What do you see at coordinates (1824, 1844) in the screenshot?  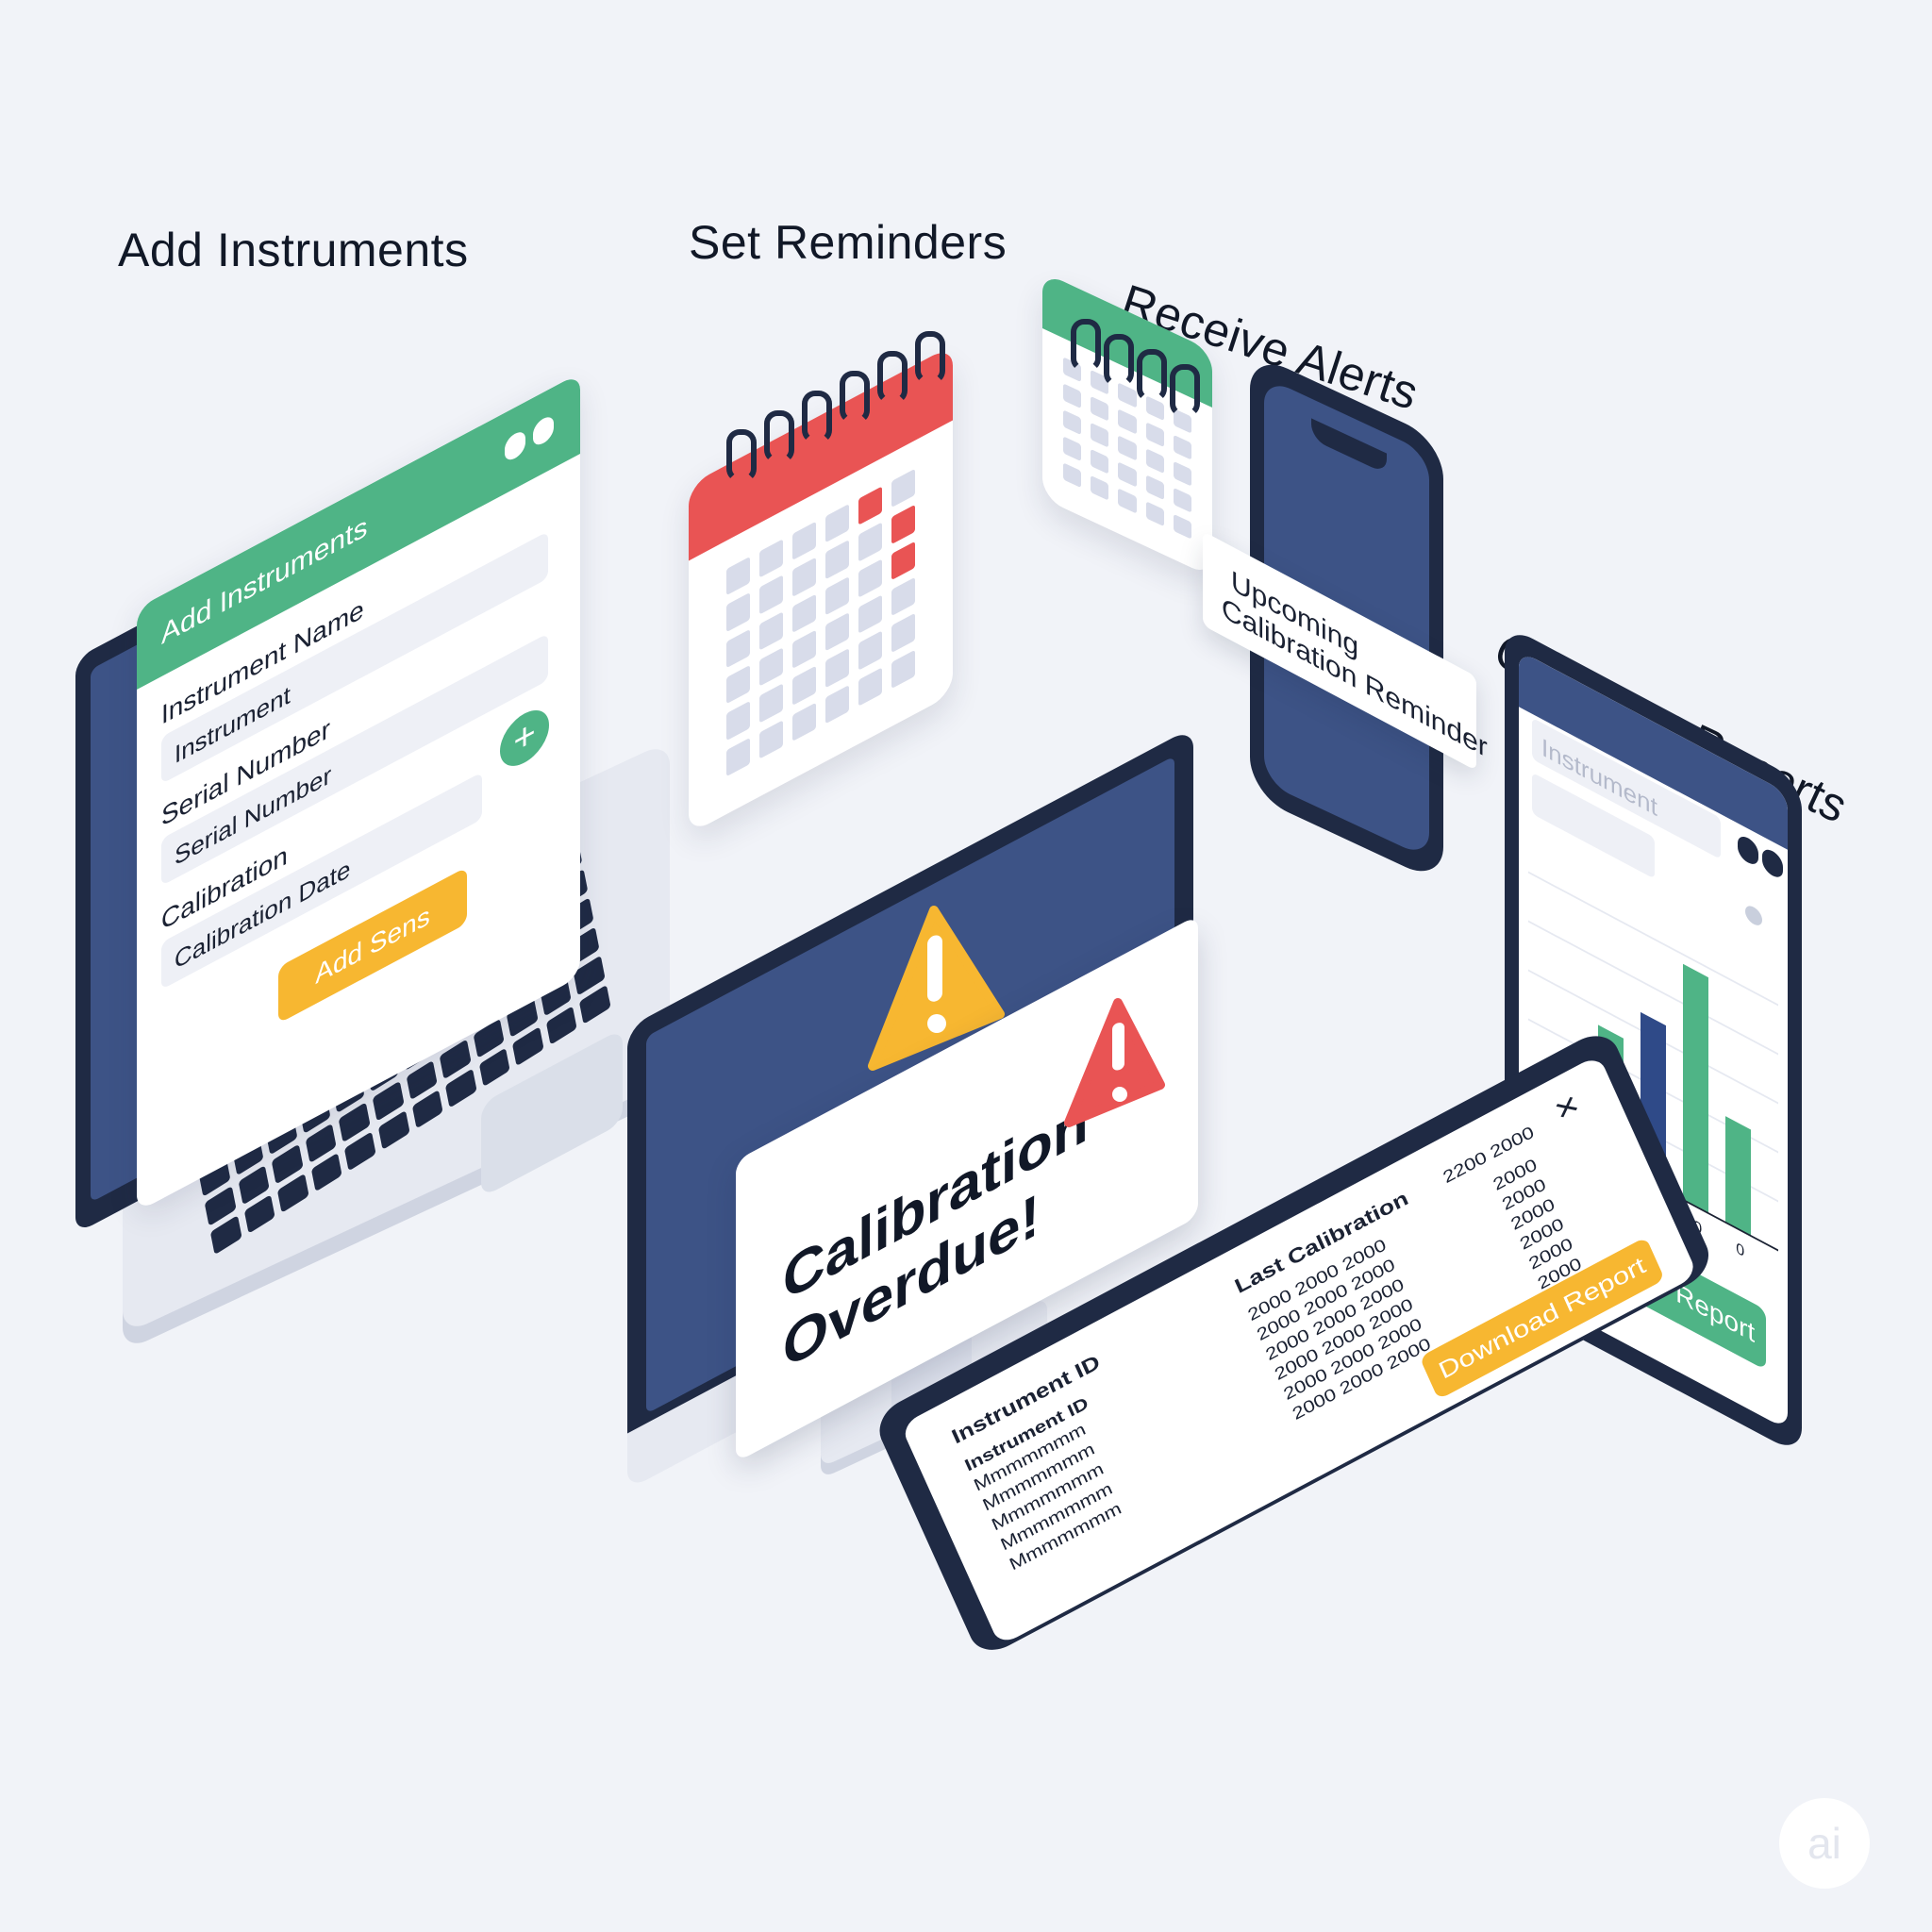 I see `watermark-logo: ai` at bounding box center [1824, 1844].